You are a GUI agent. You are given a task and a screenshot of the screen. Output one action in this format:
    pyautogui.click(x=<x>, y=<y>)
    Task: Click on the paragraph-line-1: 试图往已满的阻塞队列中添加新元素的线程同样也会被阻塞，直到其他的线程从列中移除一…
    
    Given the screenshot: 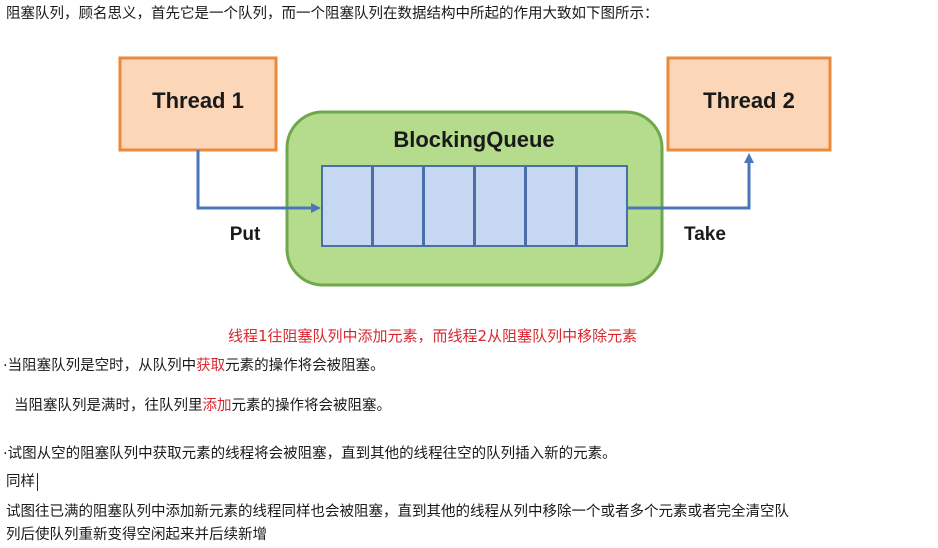 What is the action you would take?
    pyautogui.click(x=397, y=512)
    